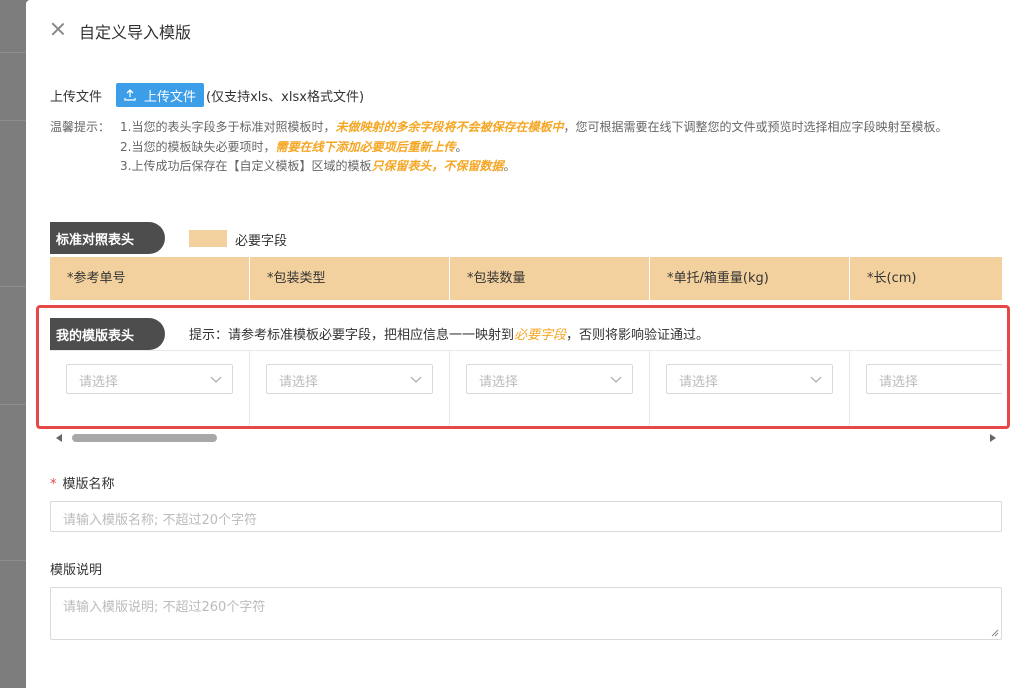 The width and height of the screenshot is (1025, 688). I want to click on standard-header-row: *参考单号 *包装类型 *包装数量 *单托/箱重量(kg) *长(cm), so click(526, 278).